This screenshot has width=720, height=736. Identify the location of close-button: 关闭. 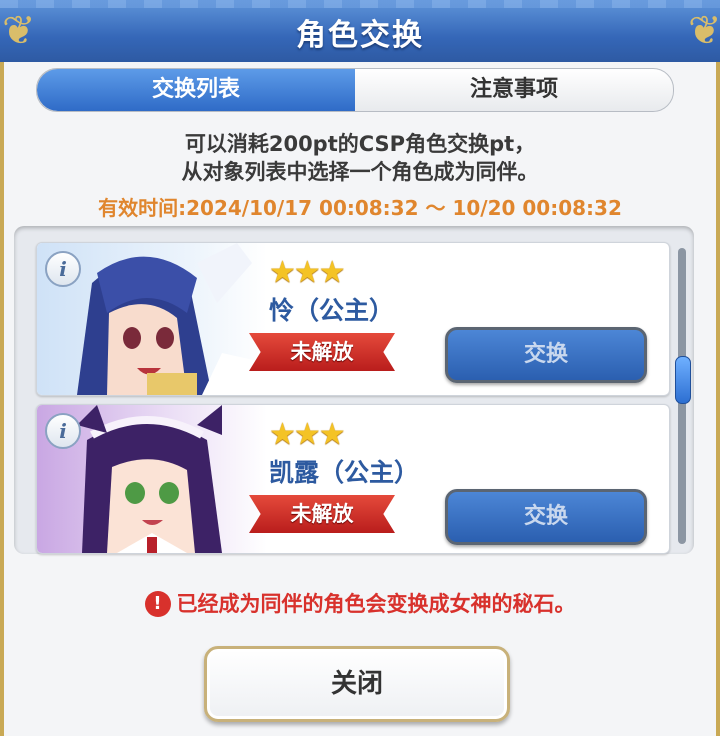
(357, 684).